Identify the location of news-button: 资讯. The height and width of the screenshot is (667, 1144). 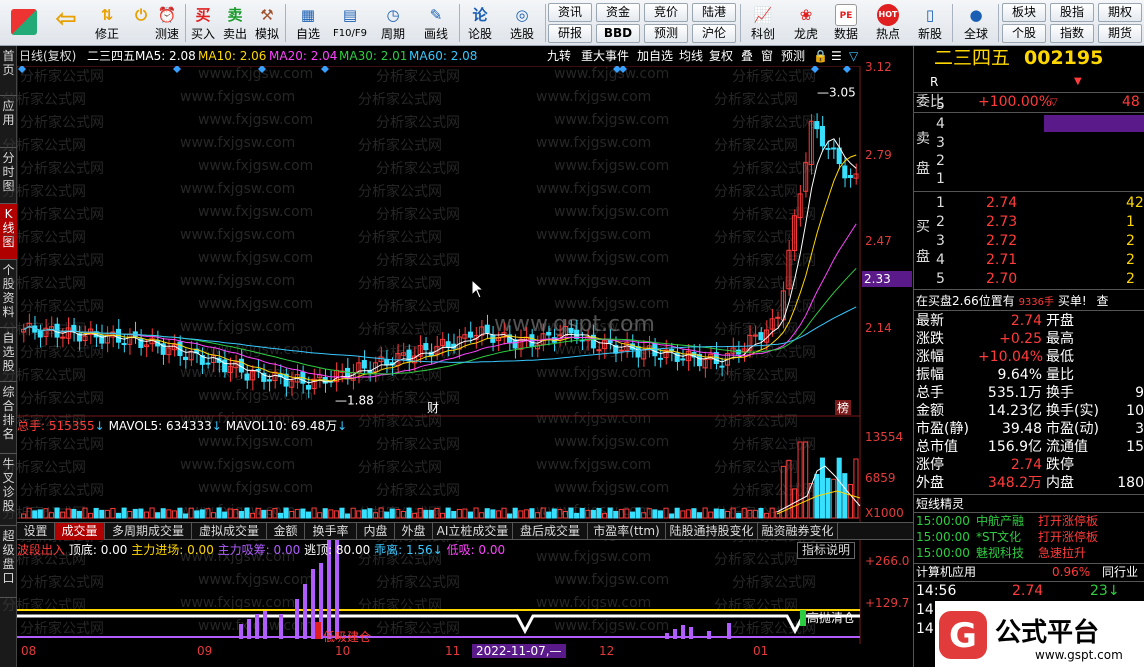
(570, 12).